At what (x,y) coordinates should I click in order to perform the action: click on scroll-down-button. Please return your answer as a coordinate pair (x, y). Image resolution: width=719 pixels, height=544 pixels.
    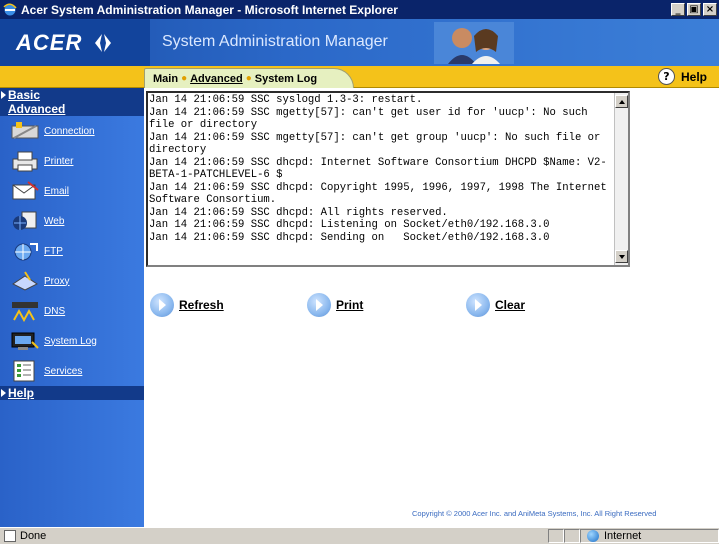
    Looking at the image, I should click on (621, 256).